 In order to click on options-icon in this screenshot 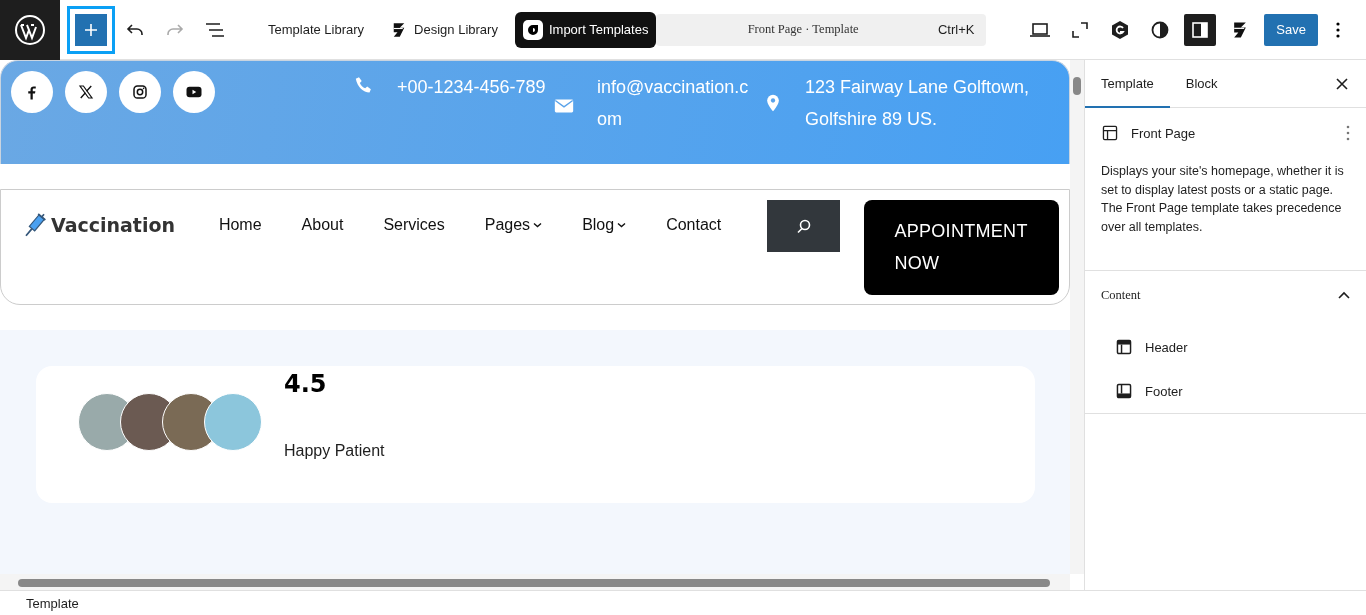, I will do `click(1338, 29)`.